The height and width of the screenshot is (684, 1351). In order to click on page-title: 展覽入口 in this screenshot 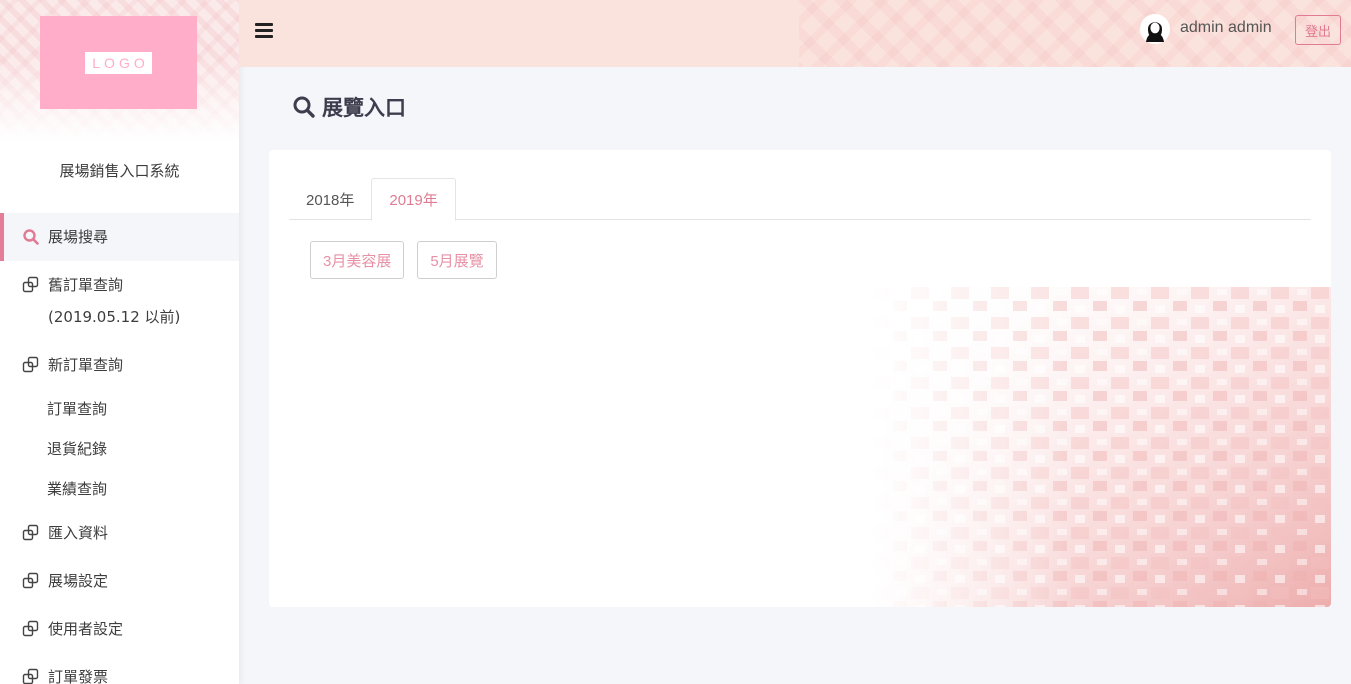, I will do `click(349, 107)`.